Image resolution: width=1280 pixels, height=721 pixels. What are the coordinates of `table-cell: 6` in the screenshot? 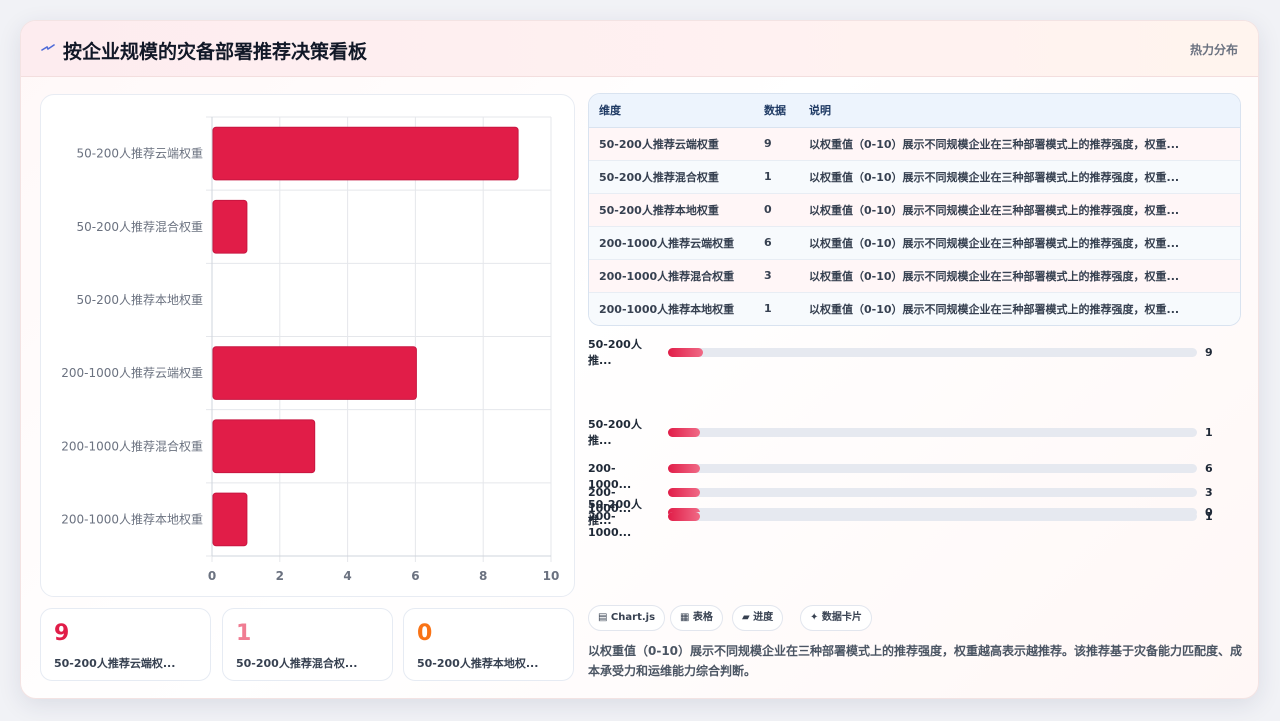 It's located at (776, 243).